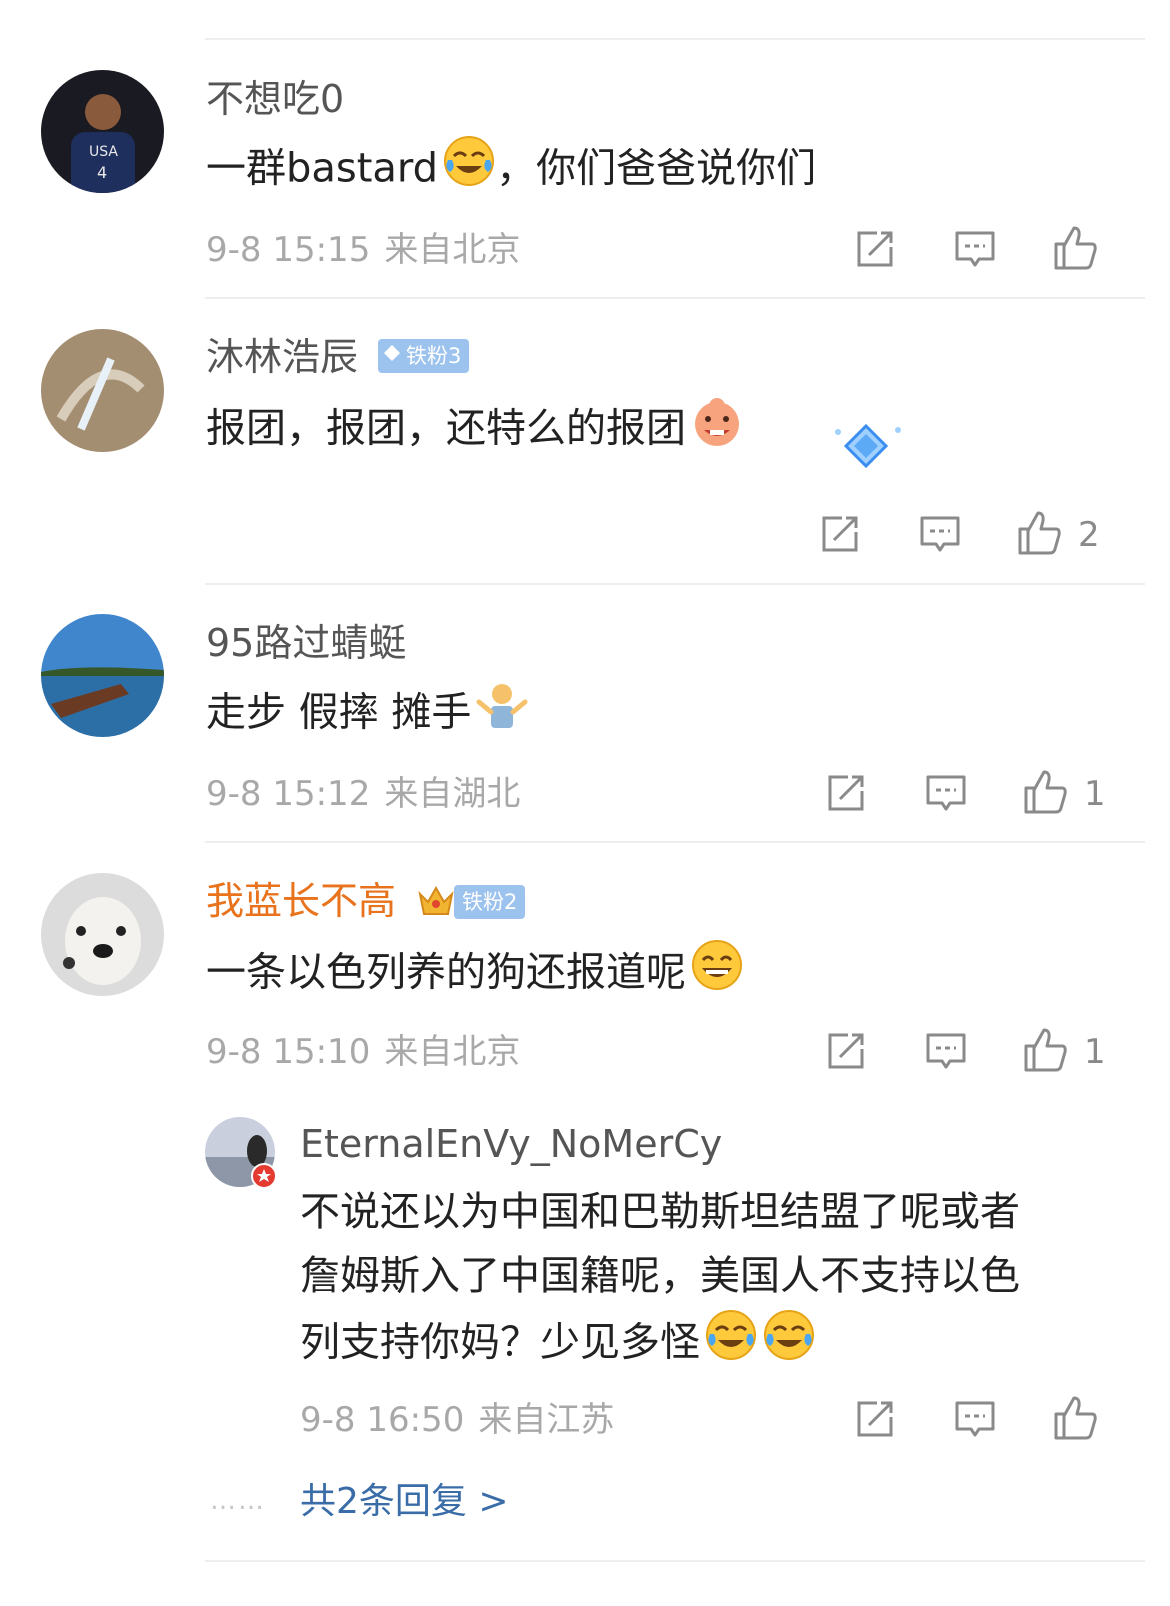 The height and width of the screenshot is (1606, 1170). What do you see at coordinates (546, 1420) in the screenshot?
I see `reply-location: 来自江苏` at bounding box center [546, 1420].